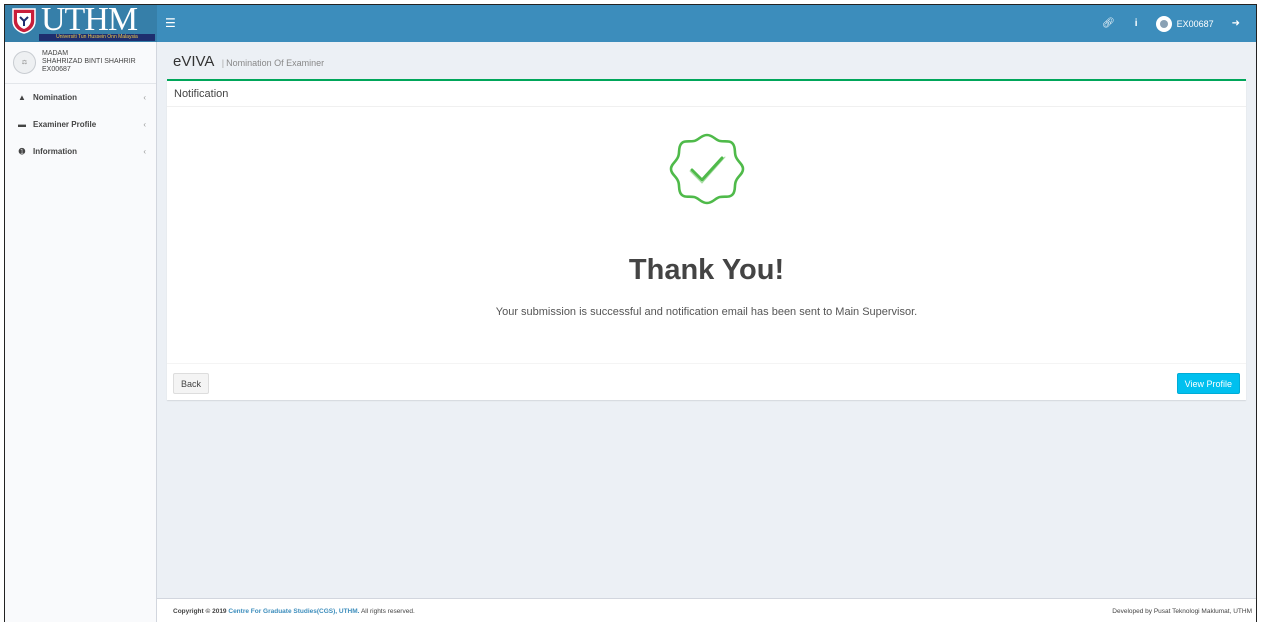  I want to click on cgs-link: Centre For Graduate Studies(CGS), UTHM., so click(293, 611).